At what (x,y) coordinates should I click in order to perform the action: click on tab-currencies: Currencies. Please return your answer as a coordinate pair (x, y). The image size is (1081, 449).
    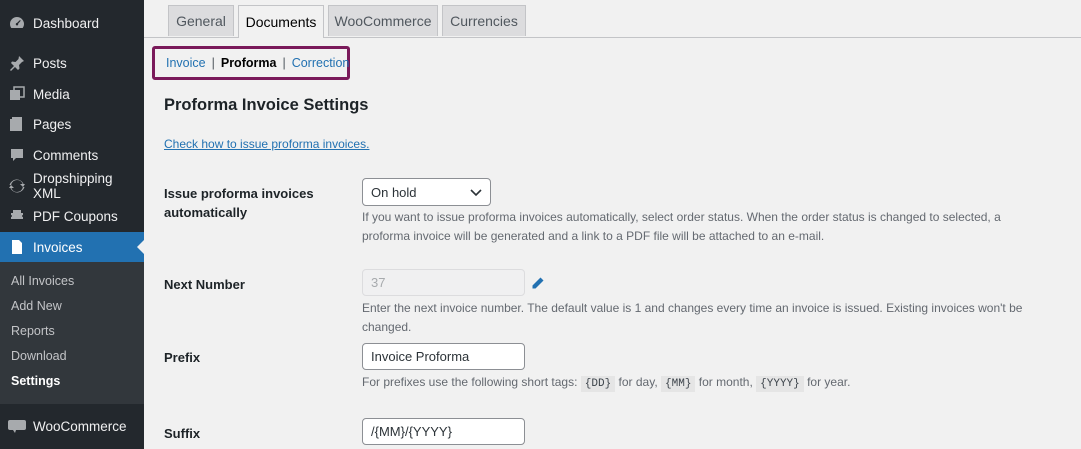
    Looking at the image, I should click on (484, 20).